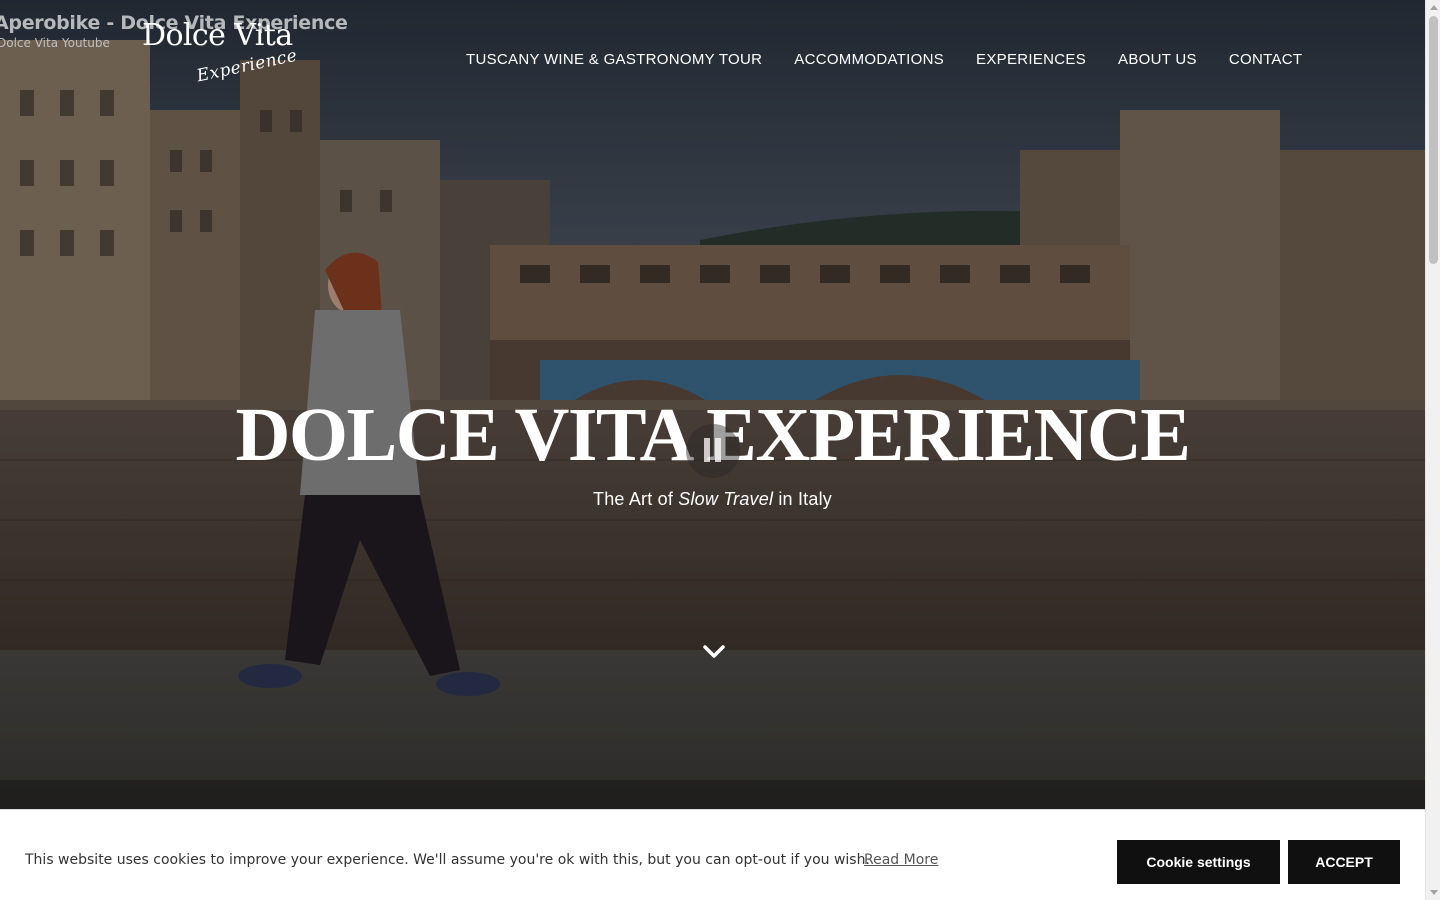 The height and width of the screenshot is (900, 1440). I want to click on pause-icon, so click(713, 451).